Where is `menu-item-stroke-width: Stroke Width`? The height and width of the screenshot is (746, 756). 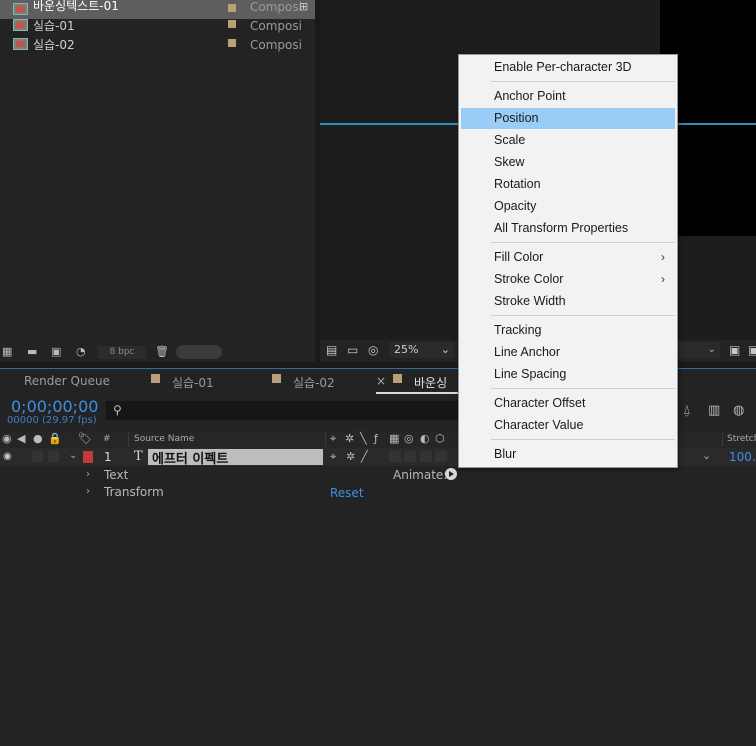 menu-item-stroke-width: Stroke Width is located at coordinates (568, 301).